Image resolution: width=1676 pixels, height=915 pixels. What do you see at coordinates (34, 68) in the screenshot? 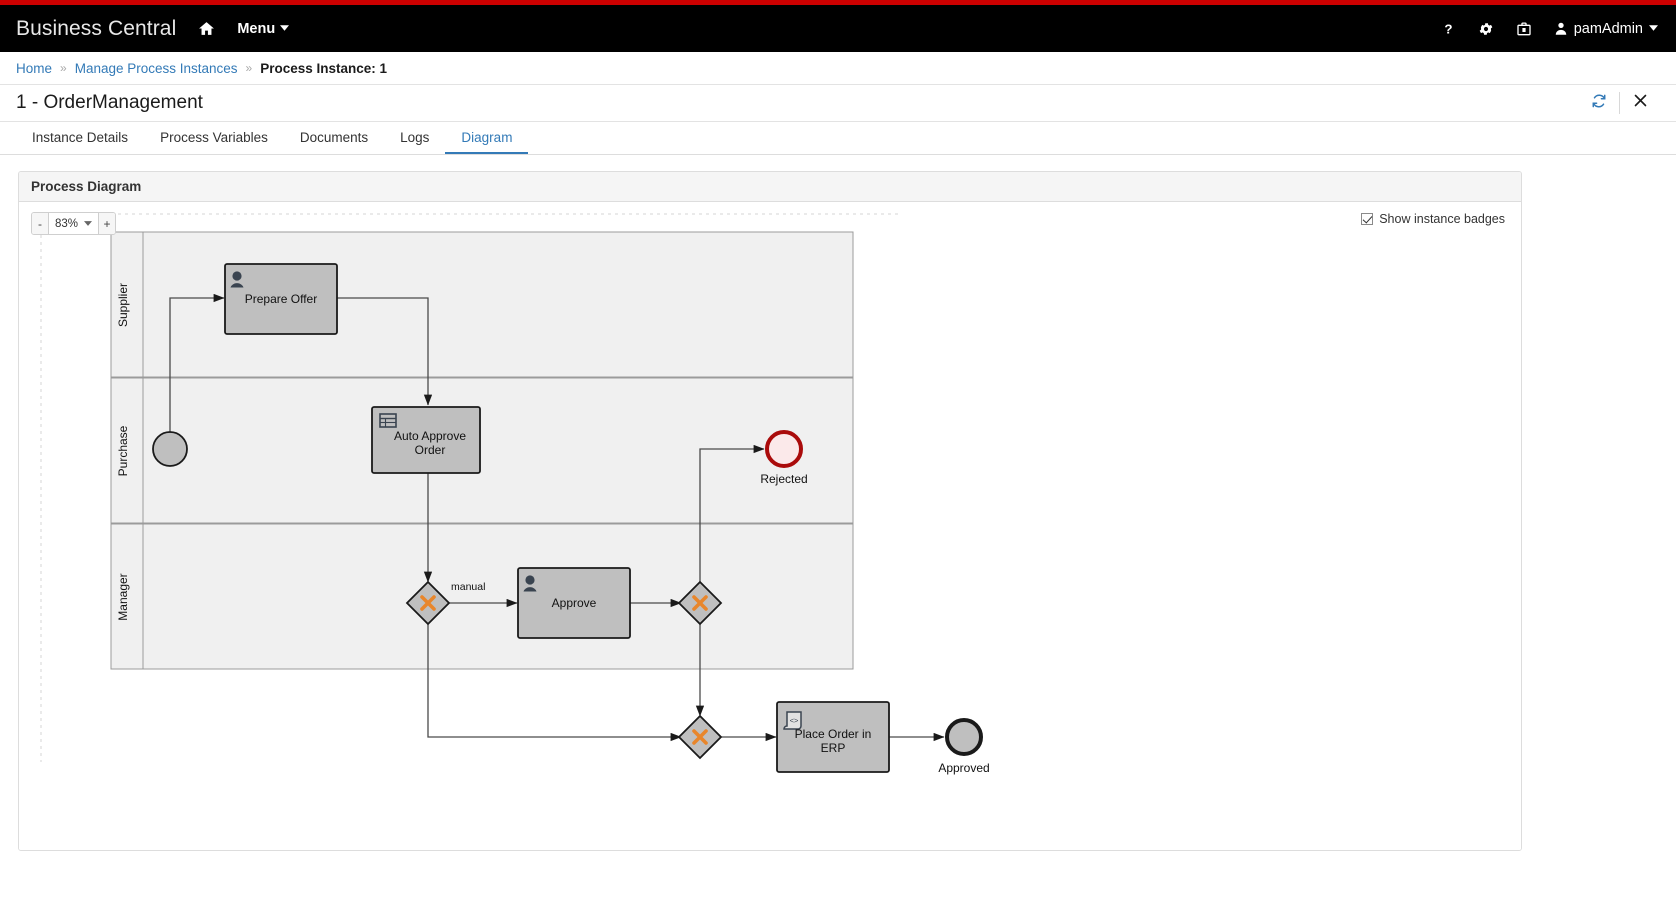
I see `breadcrumb-home: Home` at bounding box center [34, 68].